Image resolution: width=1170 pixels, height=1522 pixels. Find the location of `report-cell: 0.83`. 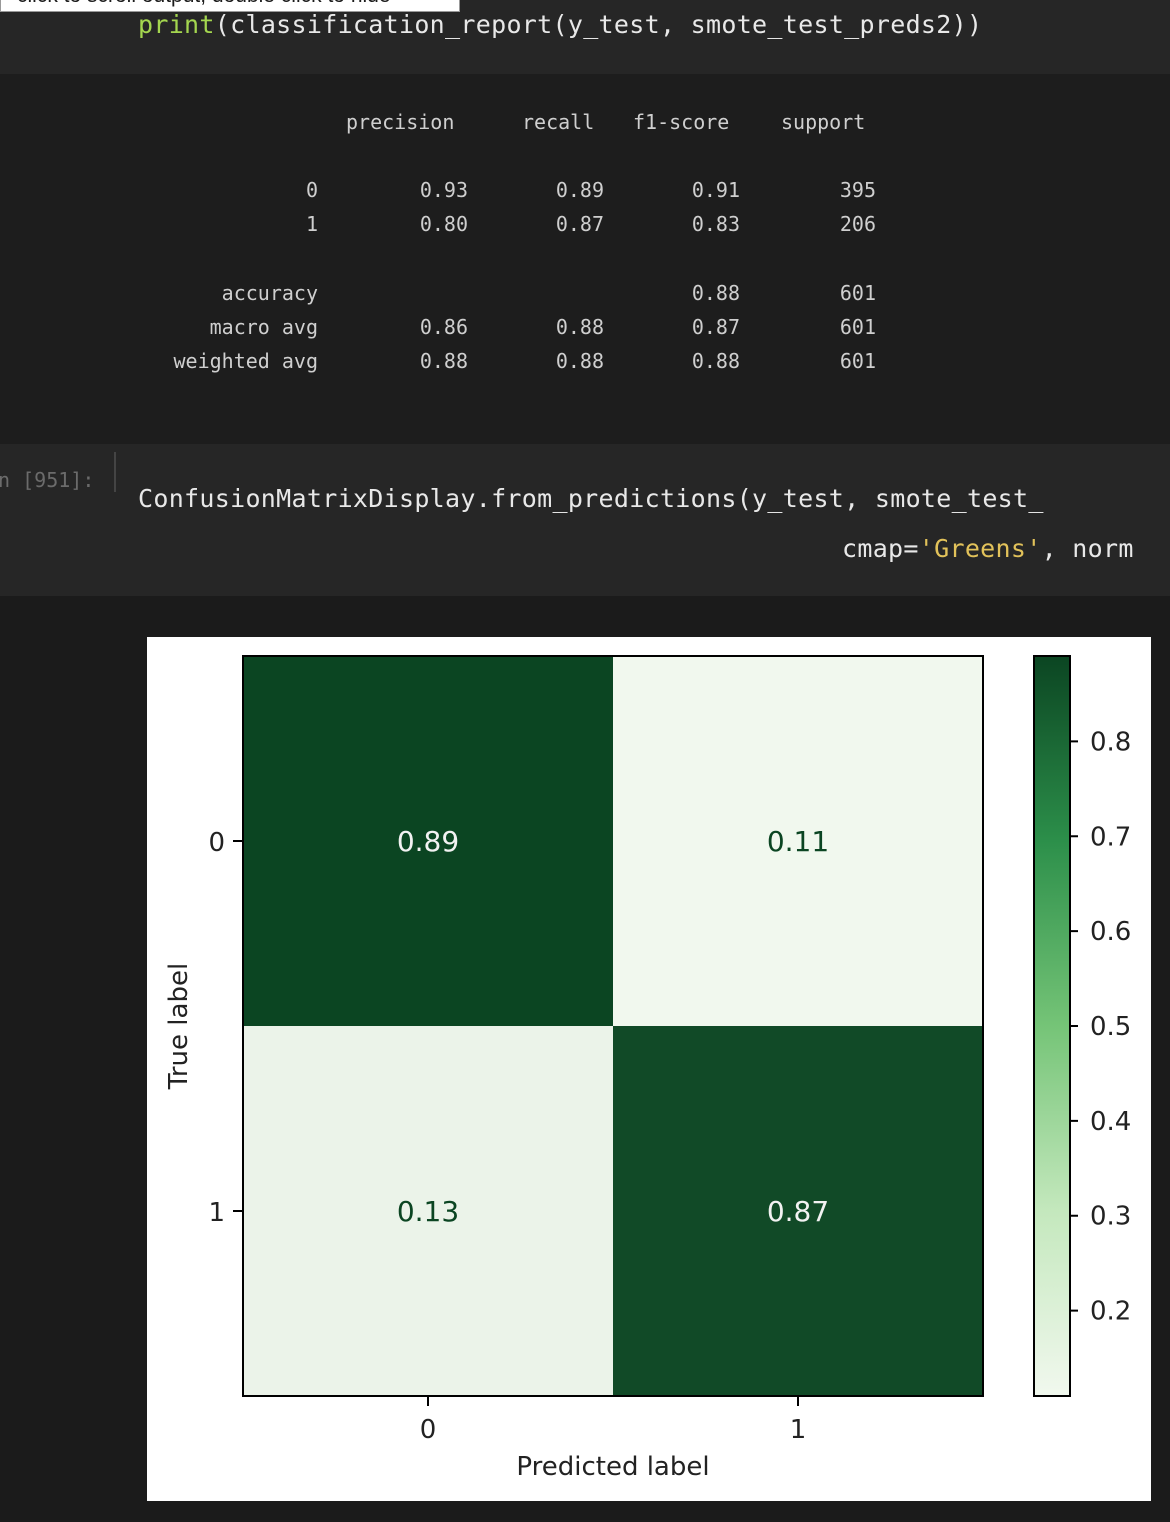

report-cell: 0.83 is located at coordinates (715, 224).